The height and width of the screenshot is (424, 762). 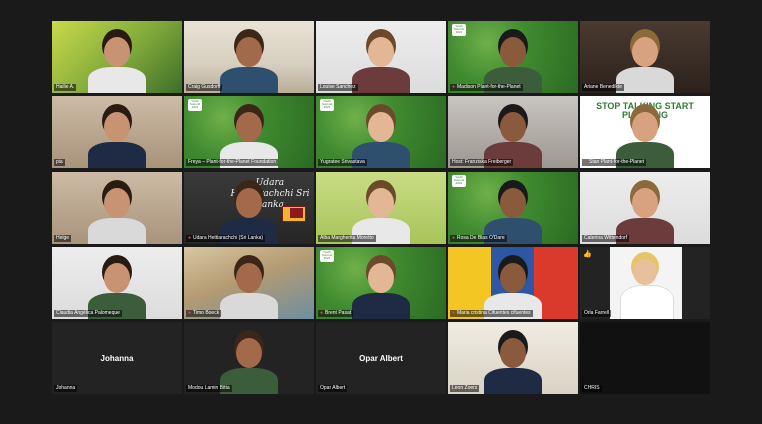 I want to click on video-feed, so click(x=645, y=358).